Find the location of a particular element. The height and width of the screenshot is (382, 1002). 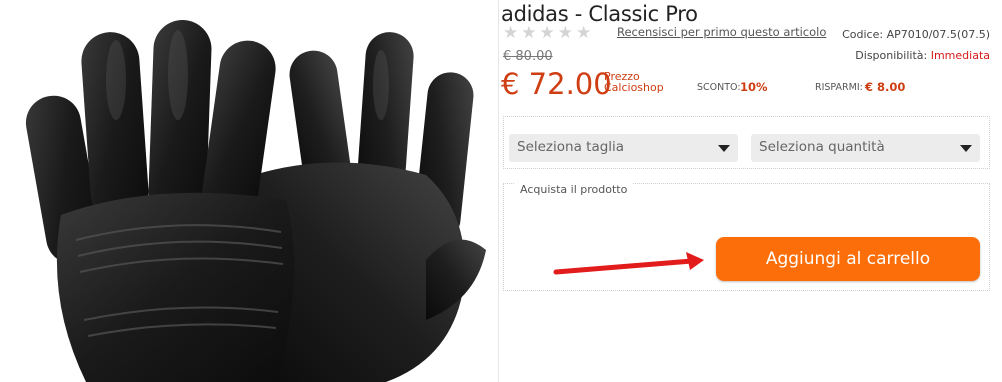

rating-stars: ★ ★ ★ ★ ★ is located at coordinates (547, 33).